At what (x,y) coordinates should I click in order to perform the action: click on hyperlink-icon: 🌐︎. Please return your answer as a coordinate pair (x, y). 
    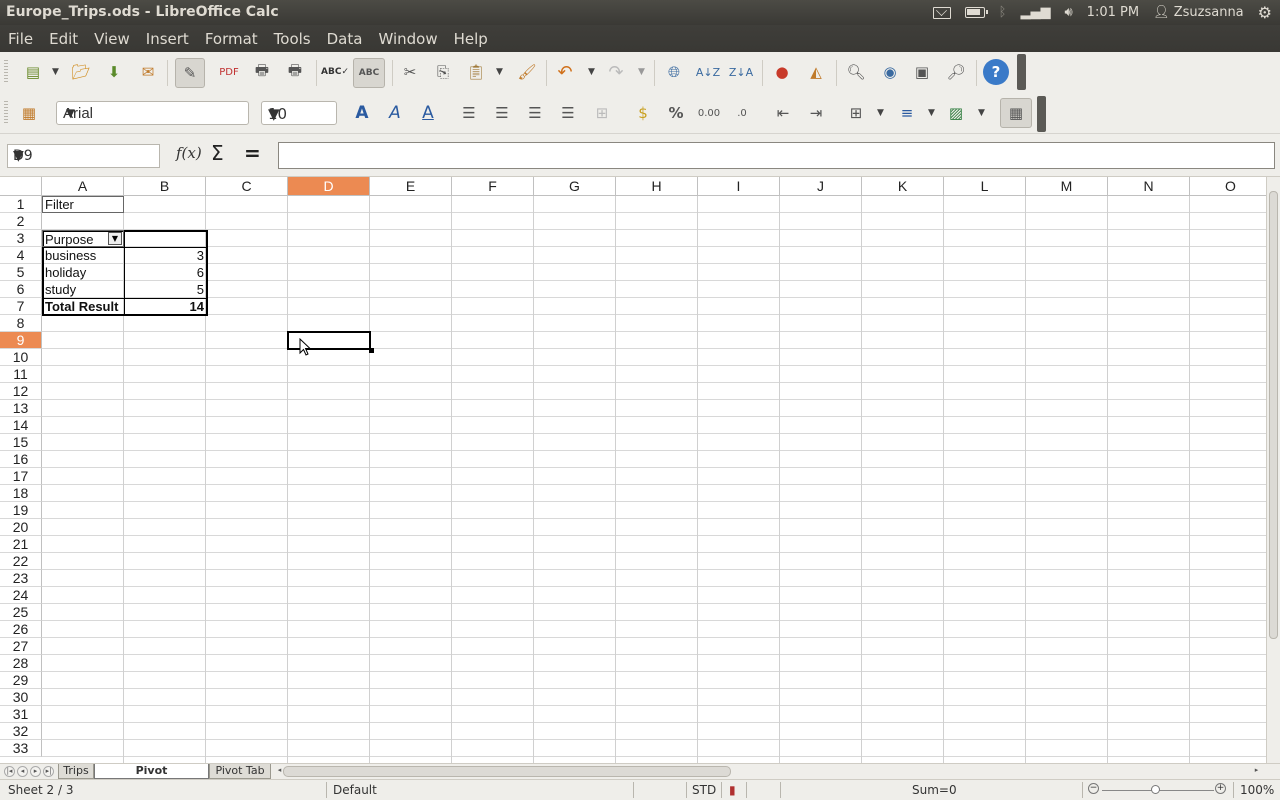
    Looking at the image, I should click on (674, 72).